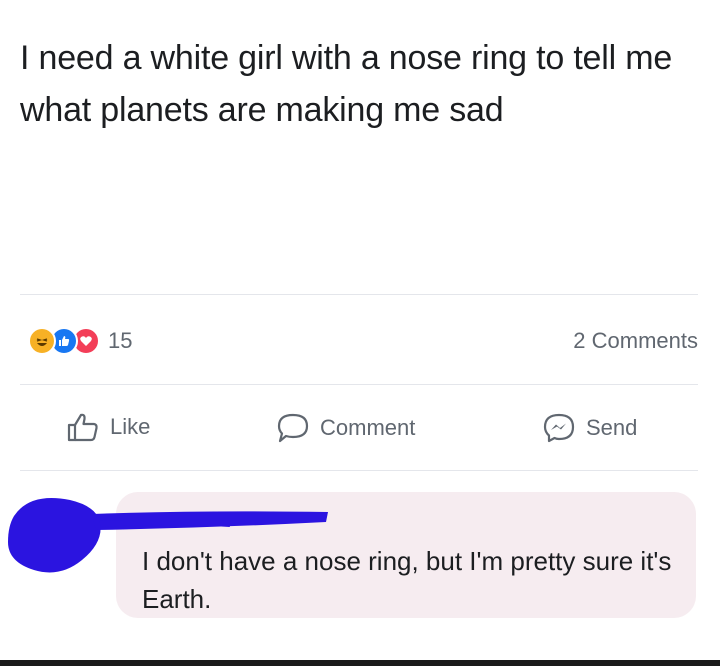 This screenshot has width=720, height=666. Describe the element at coordinates (80, 341) in the screenshot. I see `reaction-summary: 15` at that location.